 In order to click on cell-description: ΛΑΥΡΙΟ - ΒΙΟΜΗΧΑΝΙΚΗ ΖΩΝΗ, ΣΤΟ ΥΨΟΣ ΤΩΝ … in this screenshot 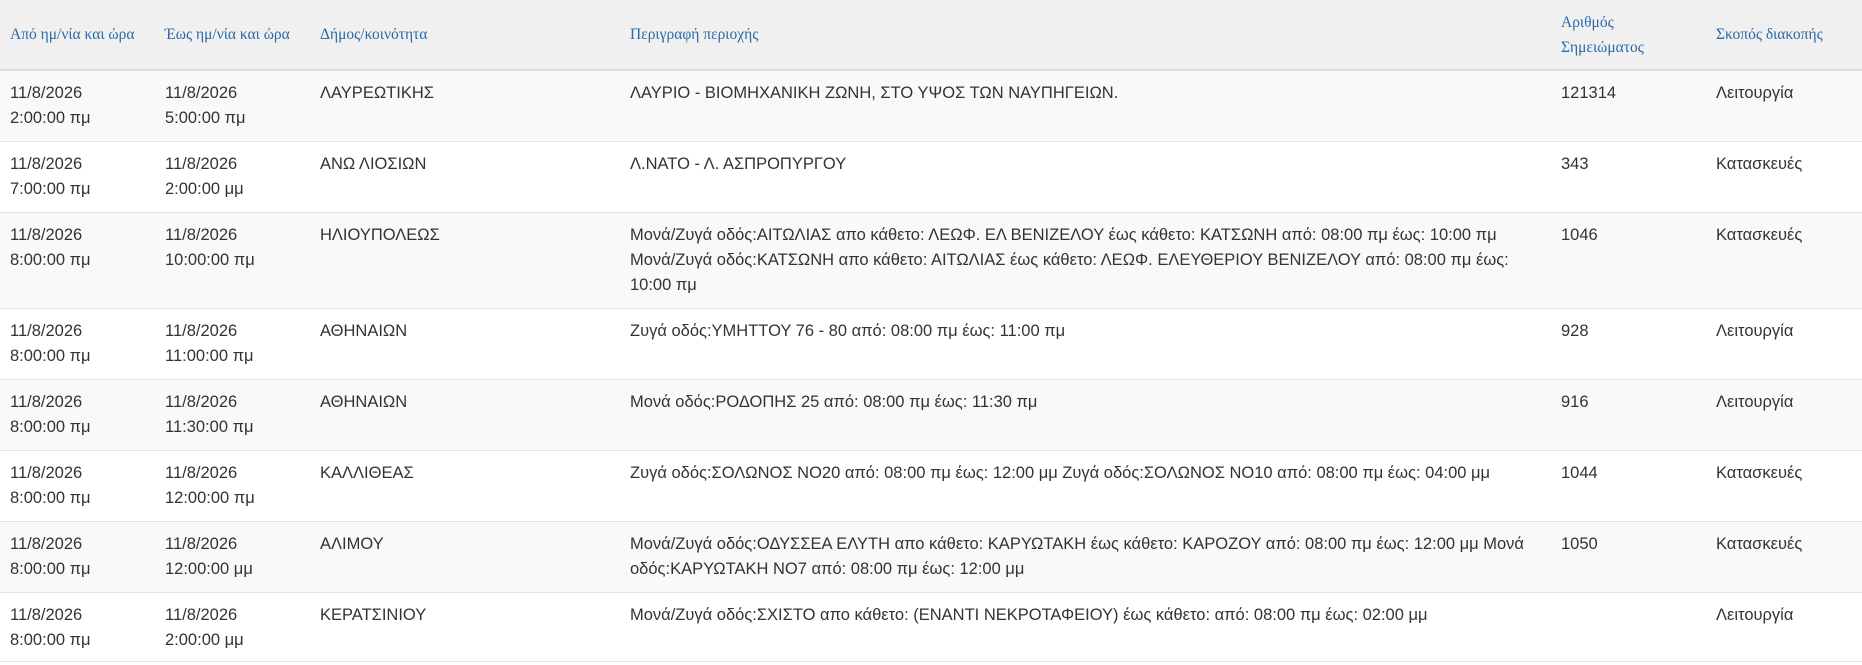, I will do `click(874, 93)`.